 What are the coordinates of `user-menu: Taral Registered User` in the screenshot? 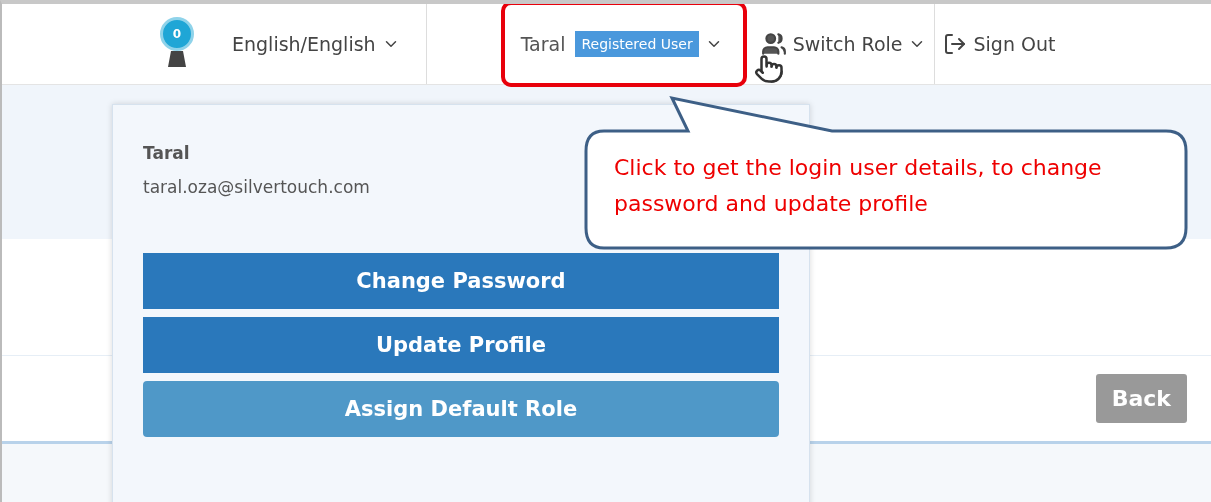 It's located at (621, 44).